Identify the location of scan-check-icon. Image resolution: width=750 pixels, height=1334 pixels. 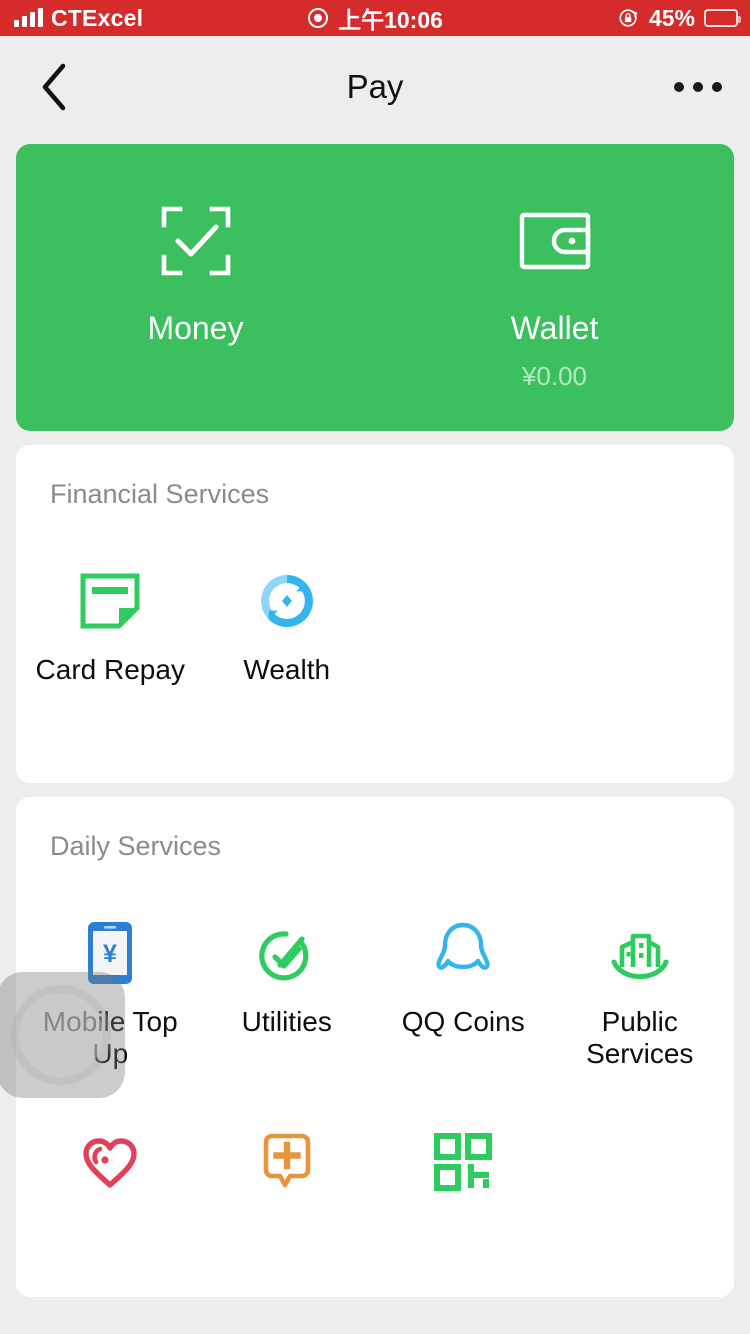
(196, 241).